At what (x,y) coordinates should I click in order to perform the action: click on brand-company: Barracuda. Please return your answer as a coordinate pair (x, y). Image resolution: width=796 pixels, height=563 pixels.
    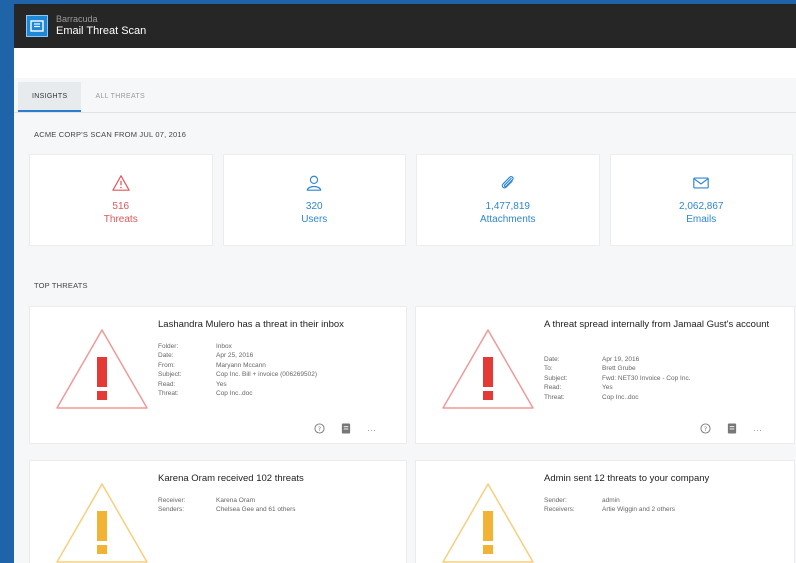
    Looking at the image, I should click on (77, 19).